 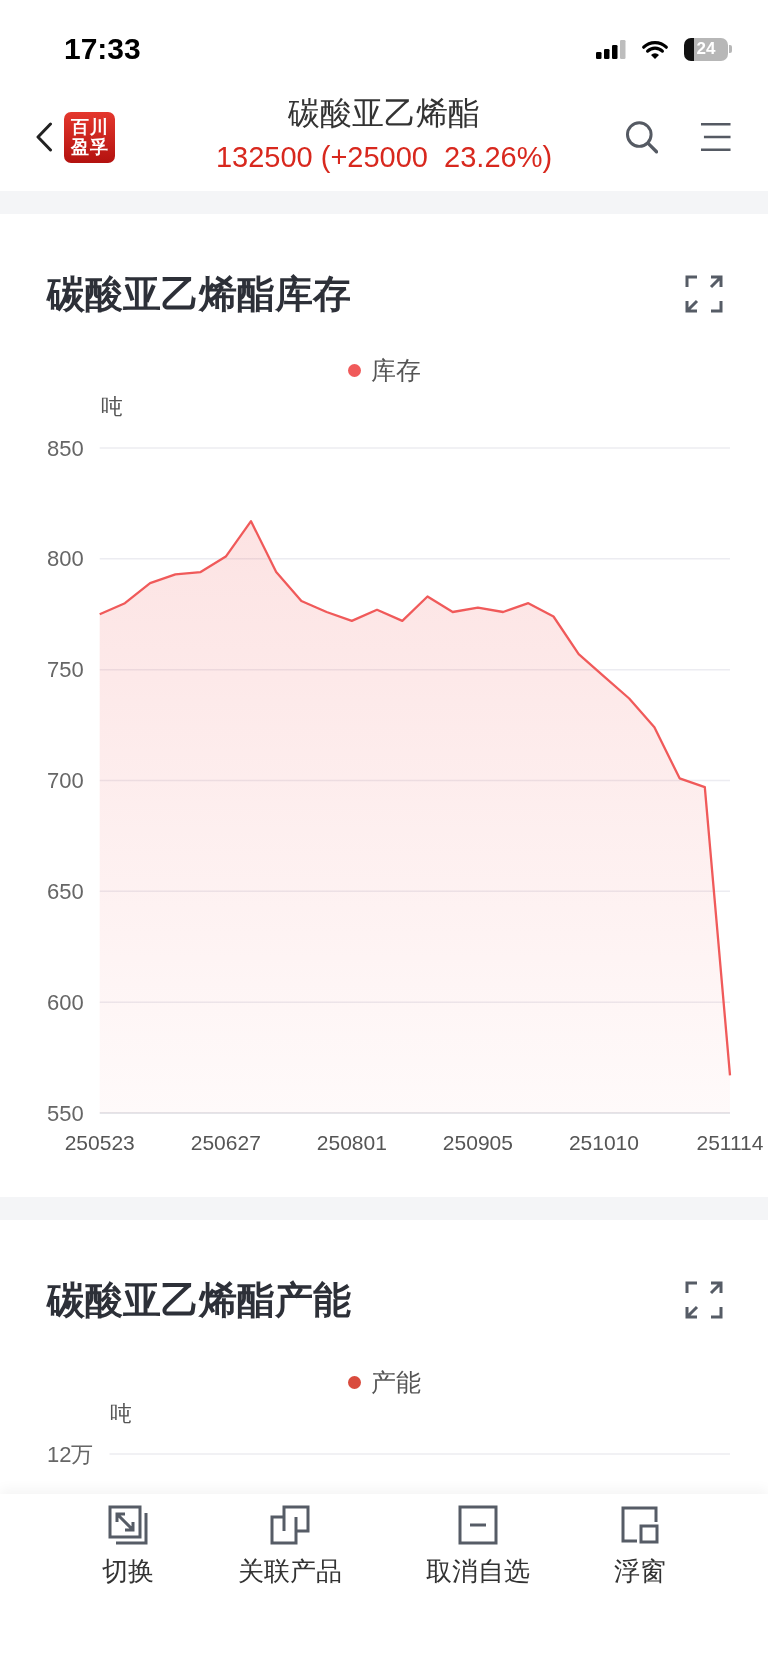 What do you see at coordinates (89, 147) in the screenshot?
I see `logo-text: 盈孚` at bounding box center [89, 147].